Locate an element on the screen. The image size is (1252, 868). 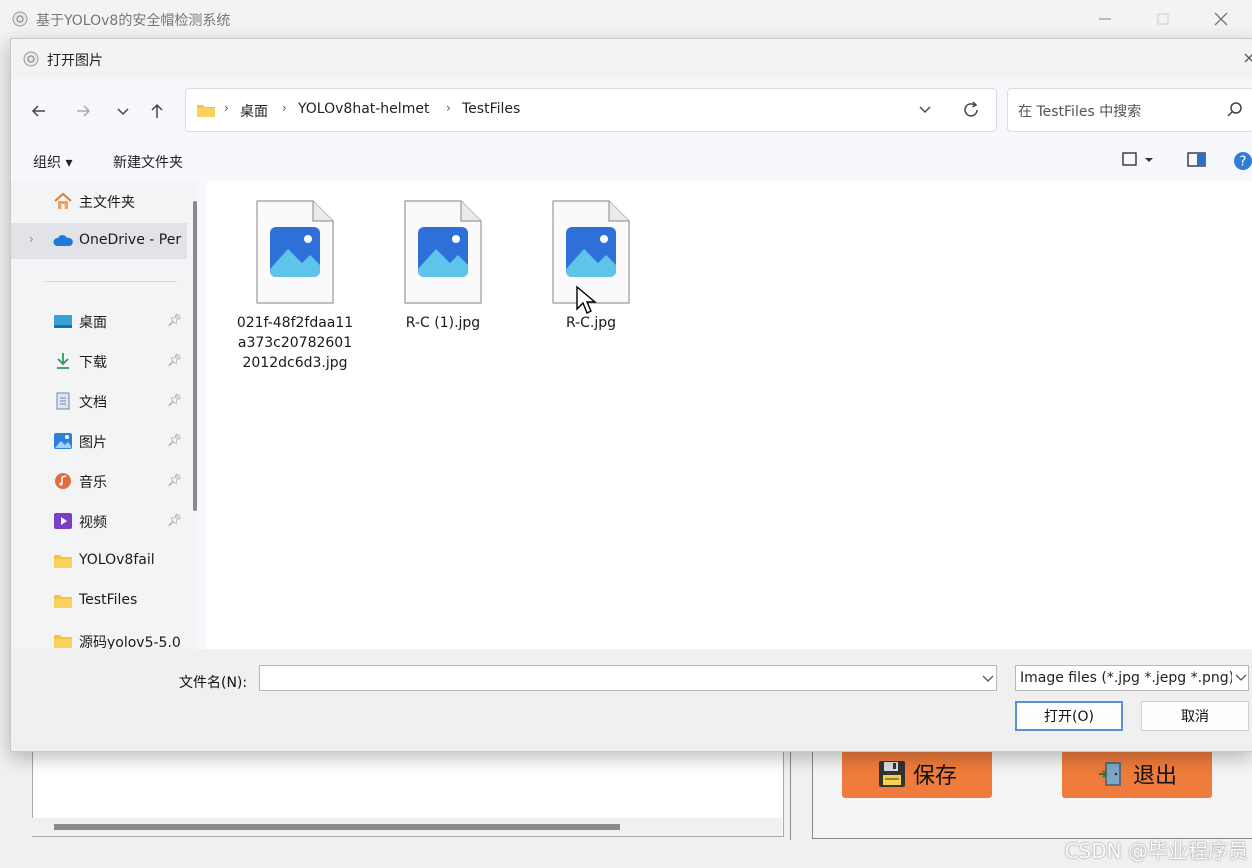
dialog-close-button is located at coordinates (1246, 59).